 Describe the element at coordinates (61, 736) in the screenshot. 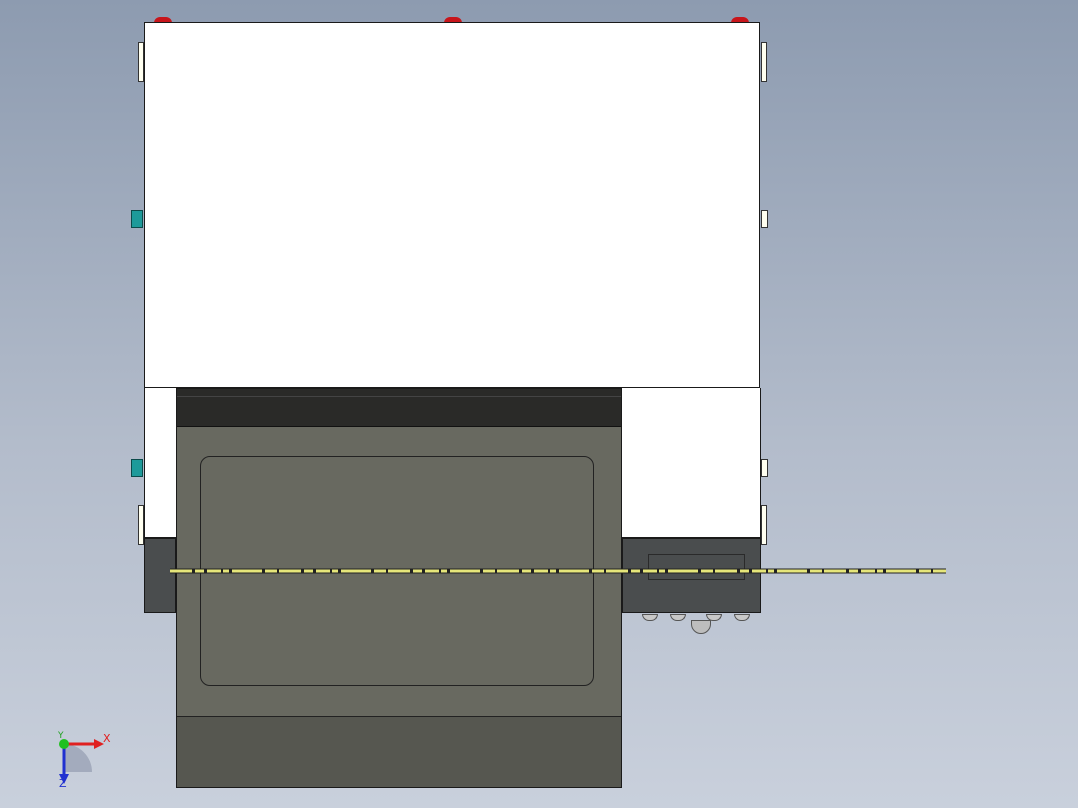

I see `triad-y-label: Y` at that location.